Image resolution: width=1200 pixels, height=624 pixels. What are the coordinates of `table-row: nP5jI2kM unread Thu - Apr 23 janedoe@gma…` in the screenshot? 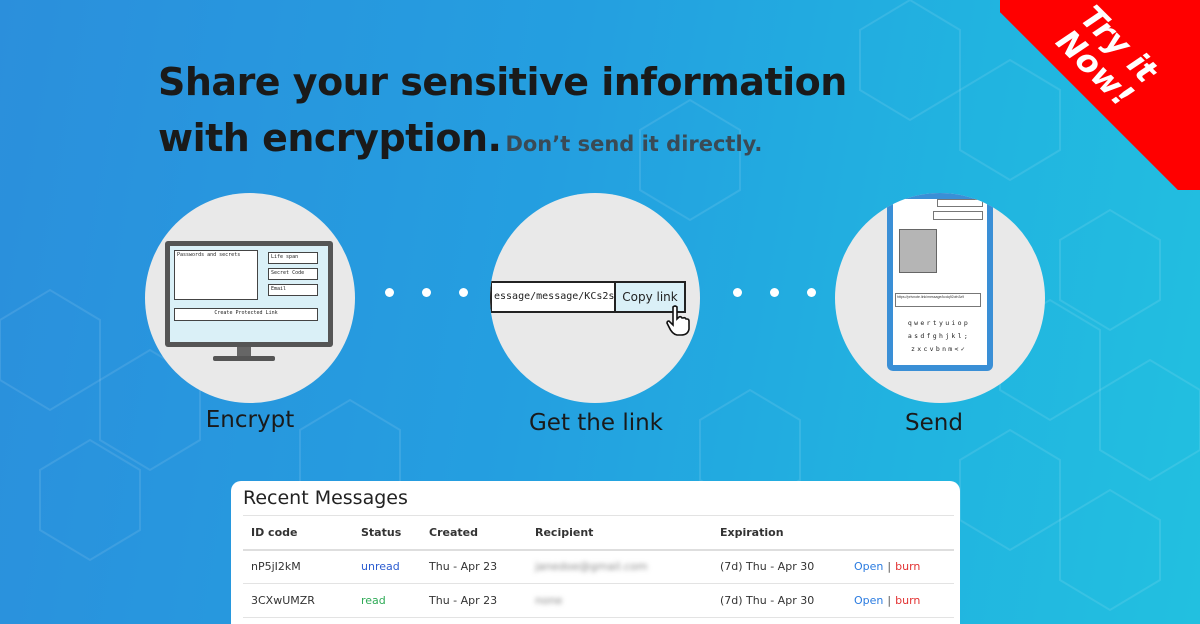 It's located at (598, 566).